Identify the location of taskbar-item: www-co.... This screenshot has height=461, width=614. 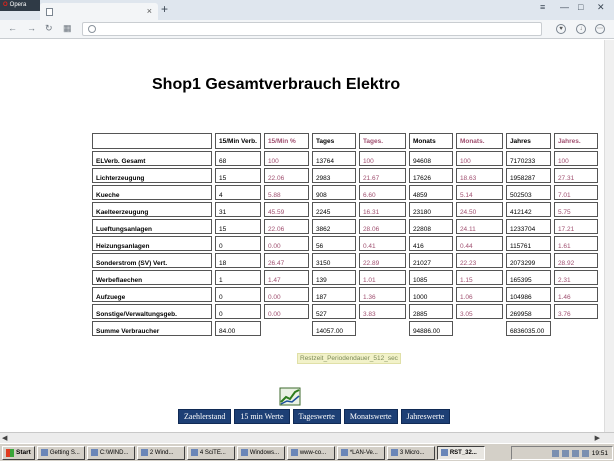
(310, 452).